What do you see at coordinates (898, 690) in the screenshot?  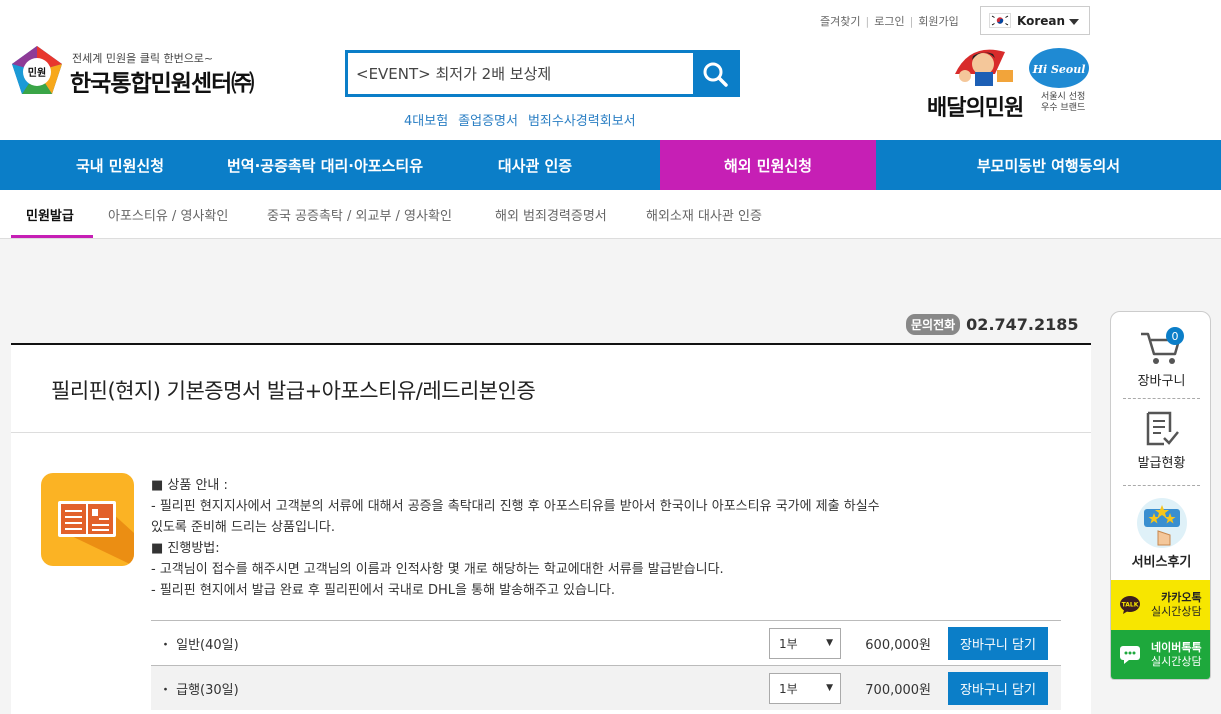 I see `option-price: 700,000원` at bounding box center [898, 690].